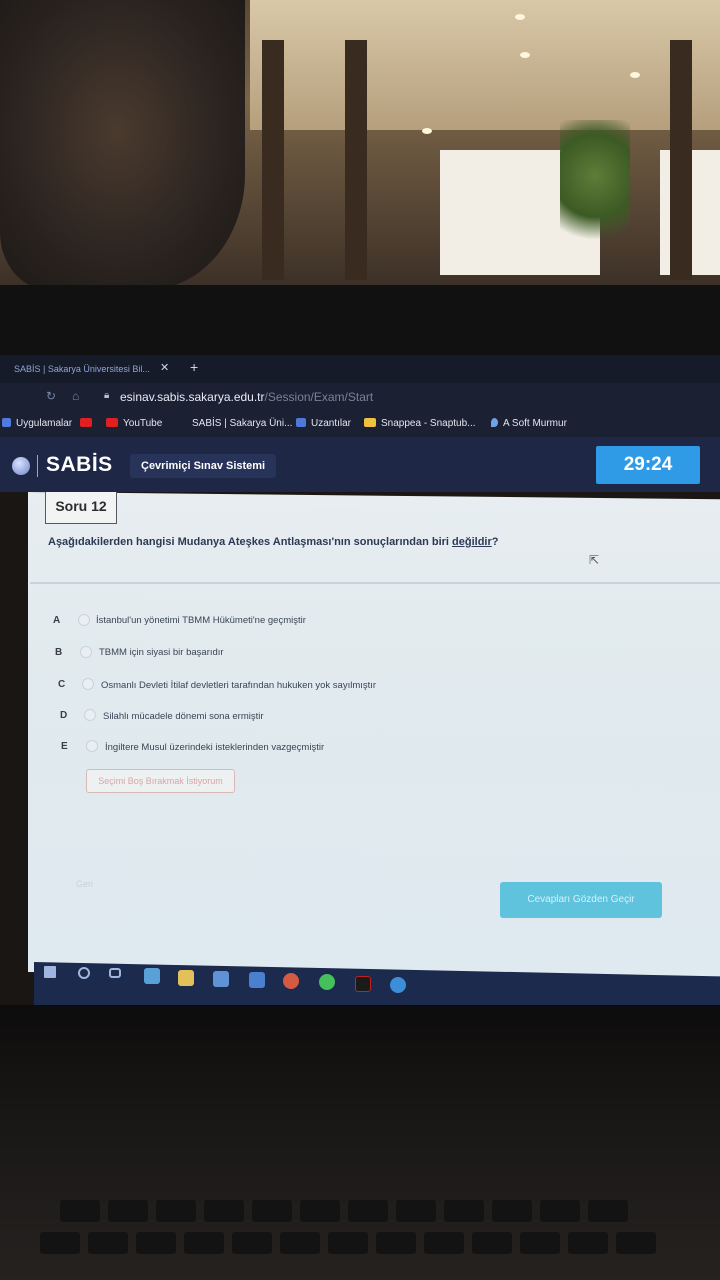 This screenshot has width=720, height=1280. Describe the element at coordinates (595, 190) in the screenshot. I see `plant` at that location.